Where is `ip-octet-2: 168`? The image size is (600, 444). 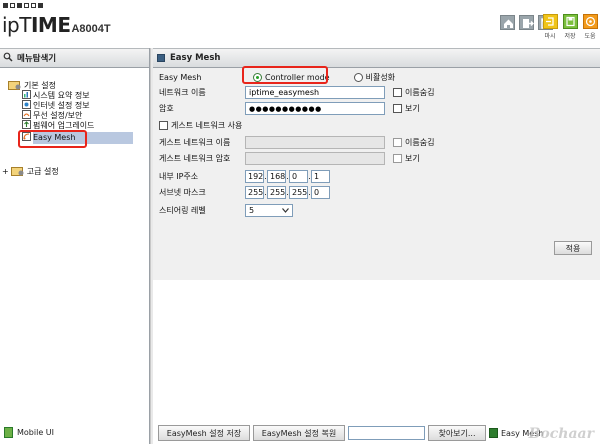 ip-octet-2: 168 is located at coordinates (276, 176).